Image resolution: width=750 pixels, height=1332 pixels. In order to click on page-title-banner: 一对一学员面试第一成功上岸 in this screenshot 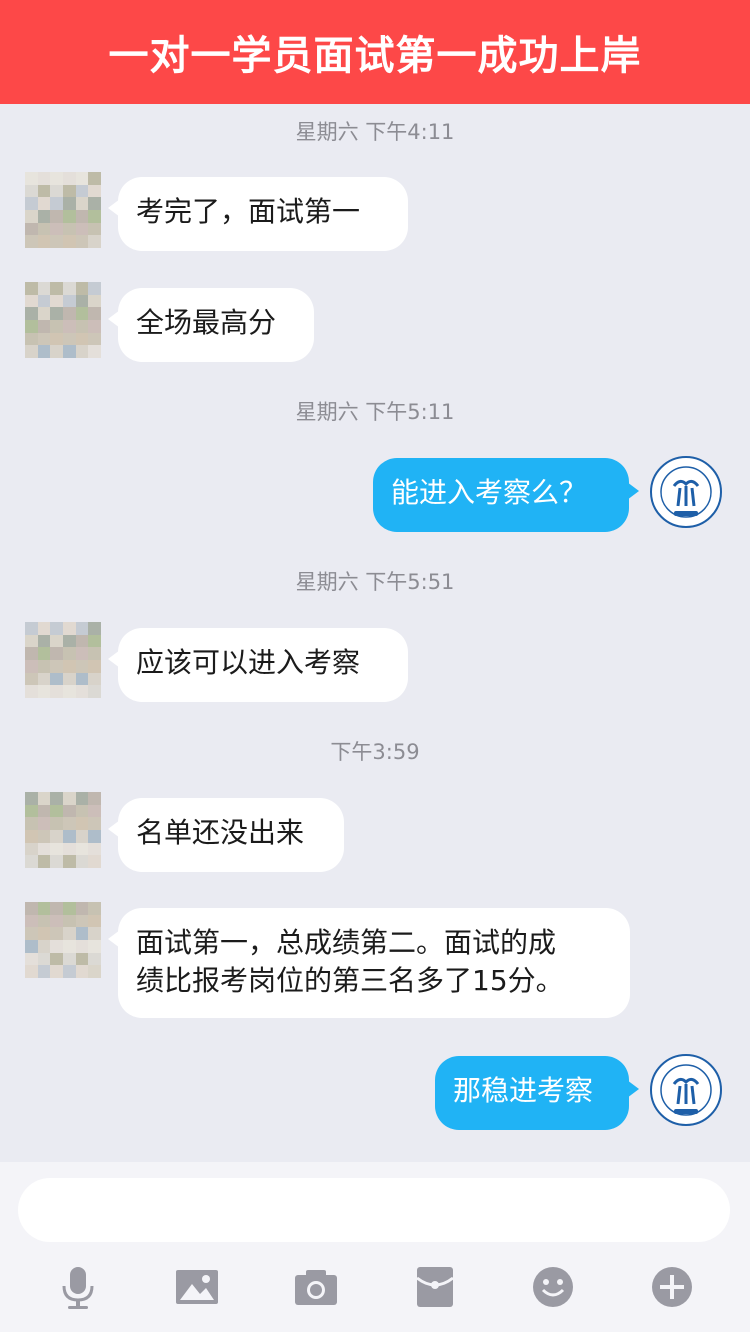, I will do `click(375, 52)`.